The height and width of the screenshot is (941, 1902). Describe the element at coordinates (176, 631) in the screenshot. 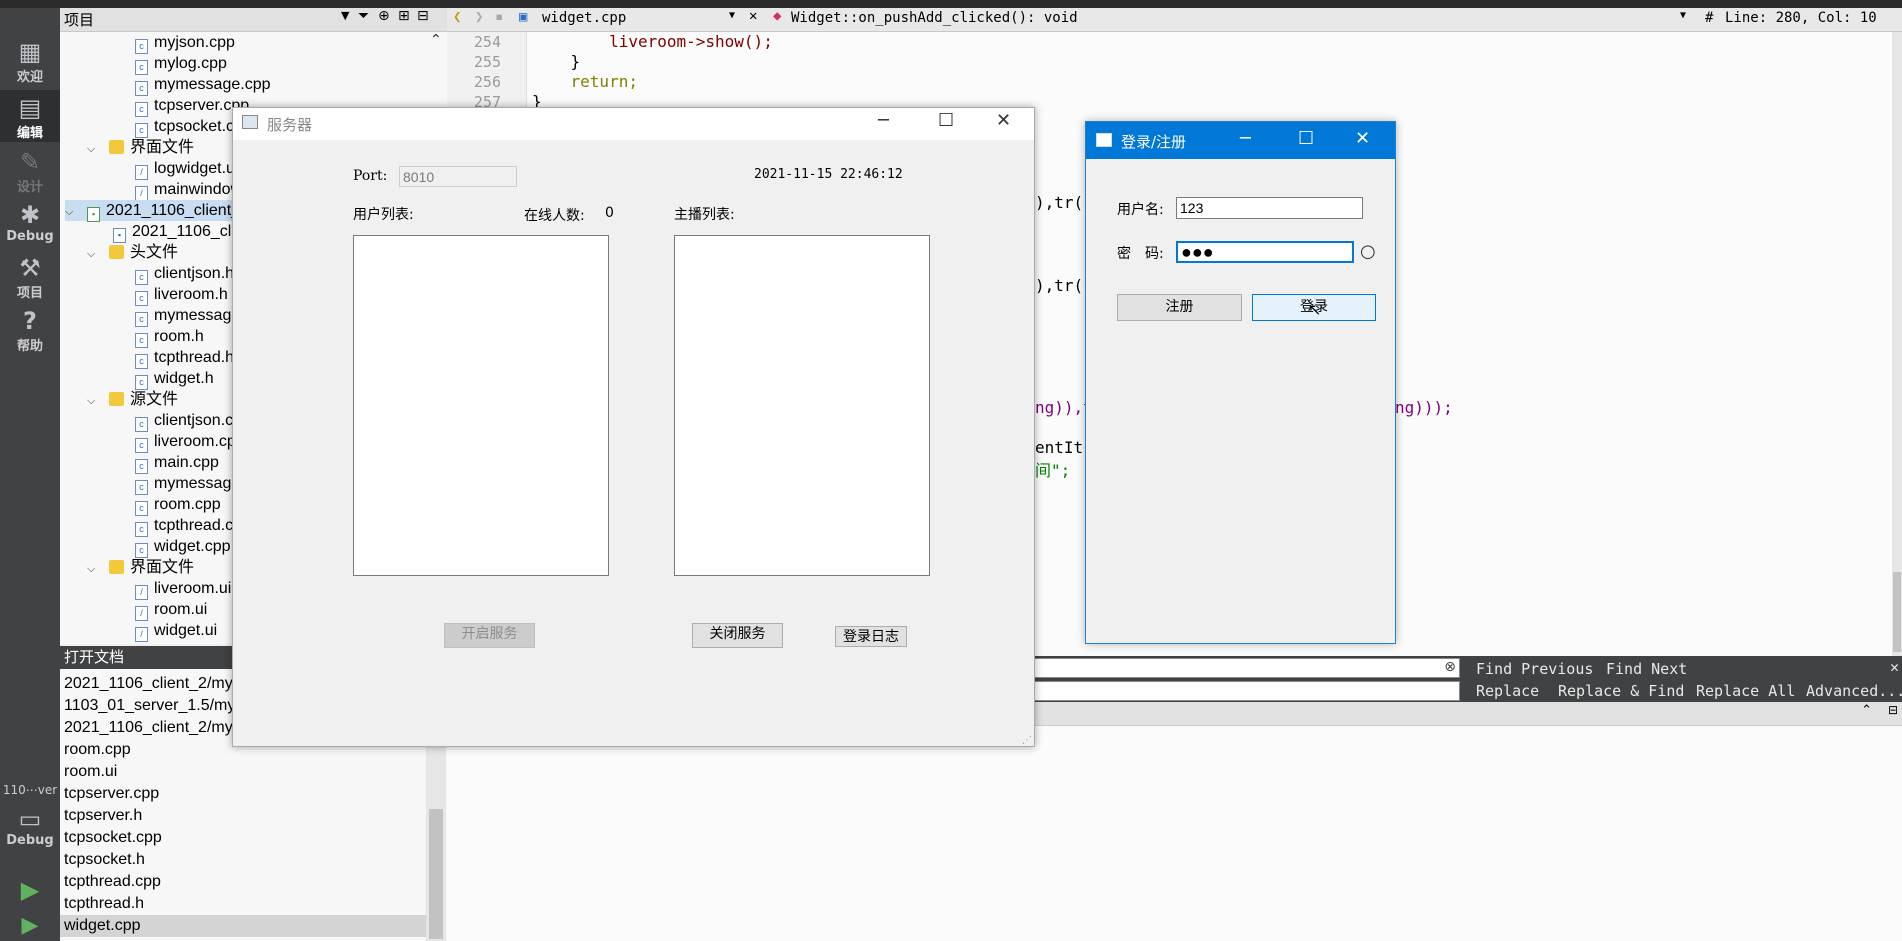

I see `tree-item: / widget.ui` at that location.